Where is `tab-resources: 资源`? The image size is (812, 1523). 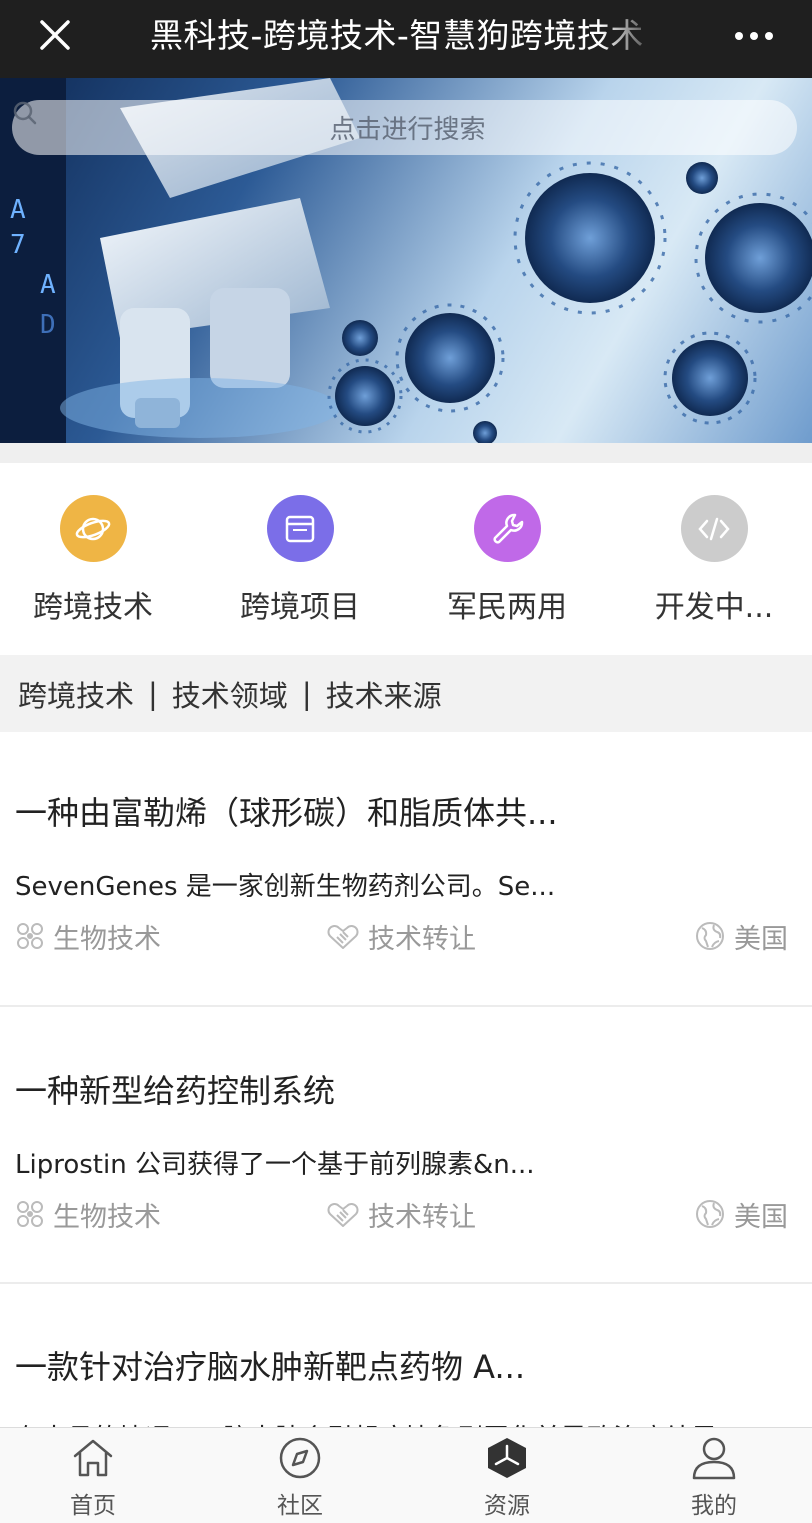 tab-resources: 资源 is located at coordinates (507, 1479).